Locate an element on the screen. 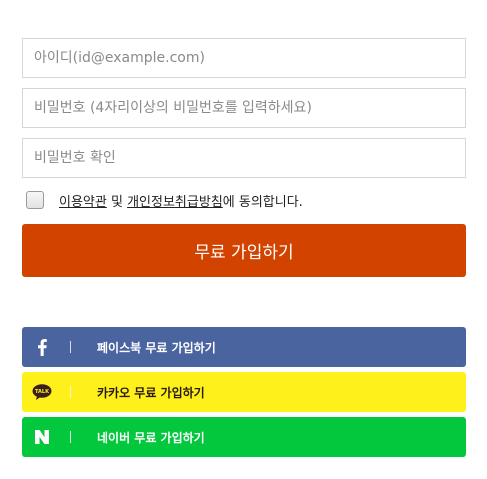 Image resolution: width=487 pixels, height=479 pixels. terms-link: 이용약관 is located at coordinates (83, 200).